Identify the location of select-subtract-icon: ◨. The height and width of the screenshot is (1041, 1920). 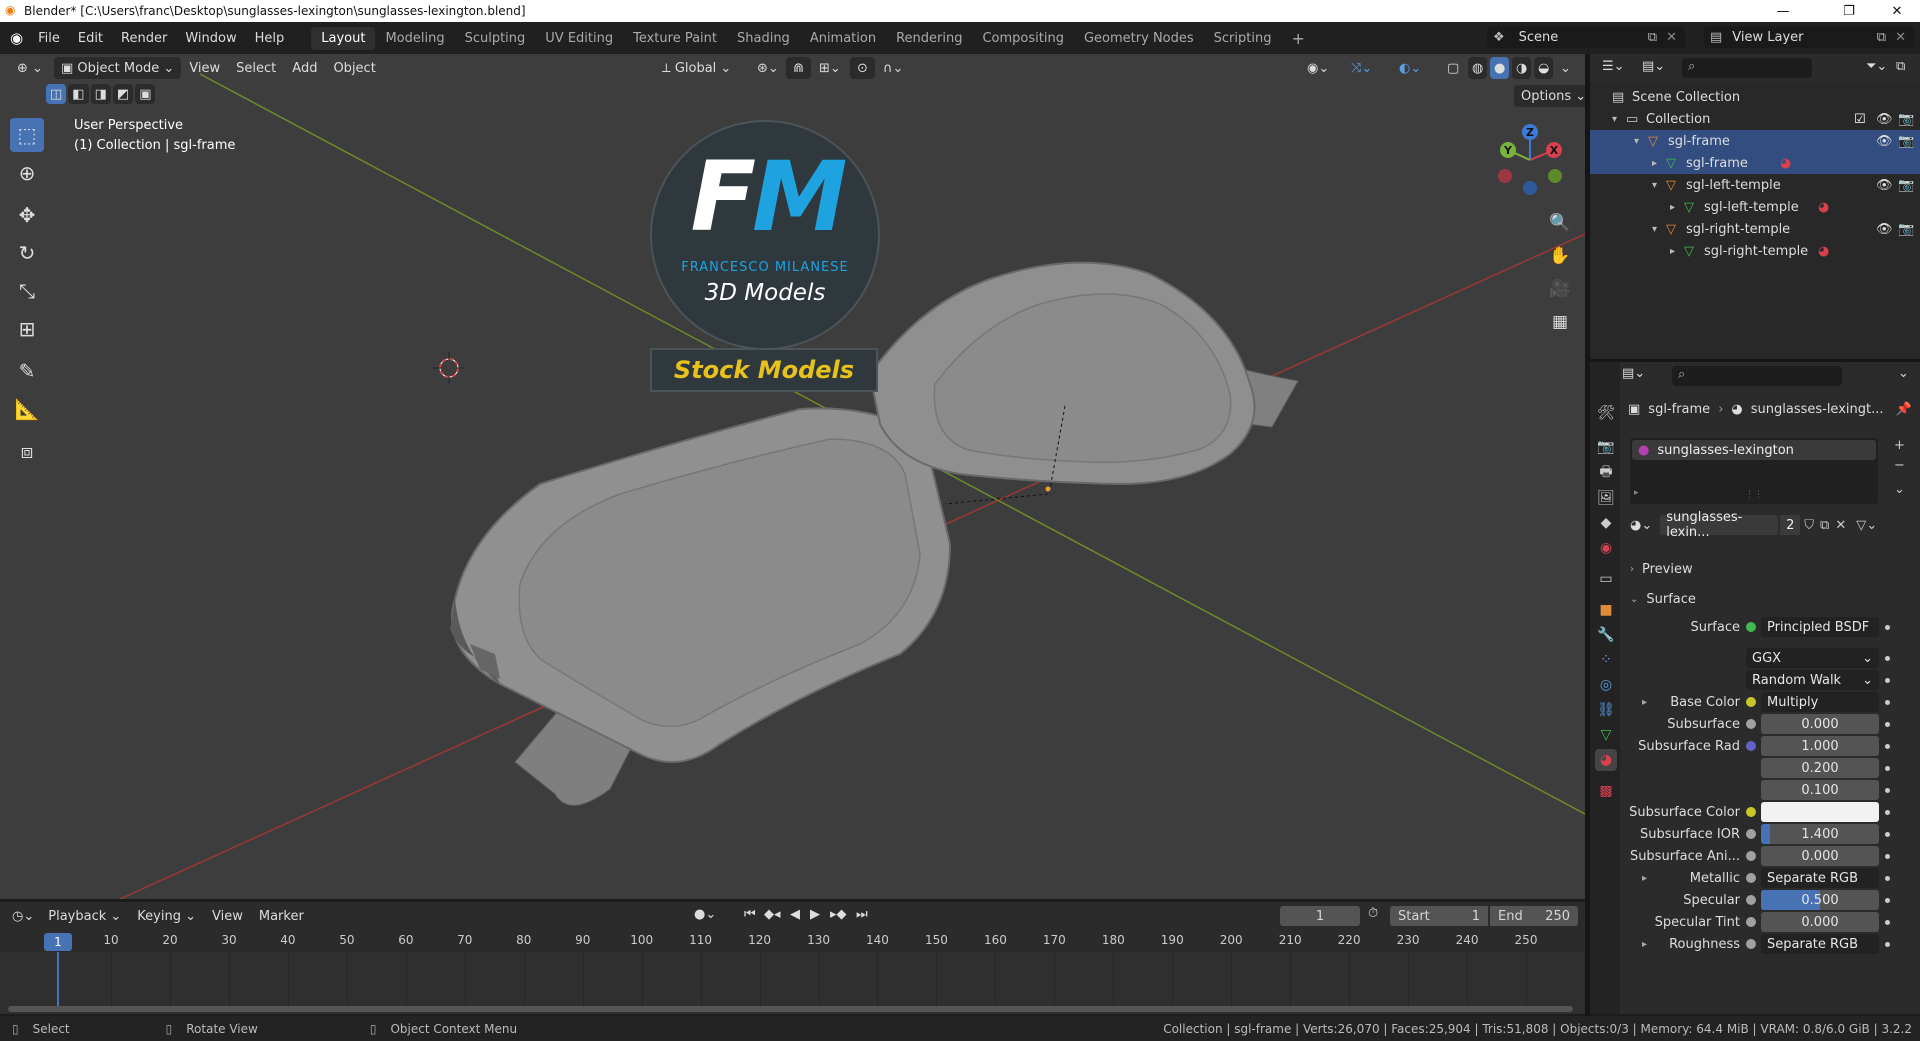
(100, 94).